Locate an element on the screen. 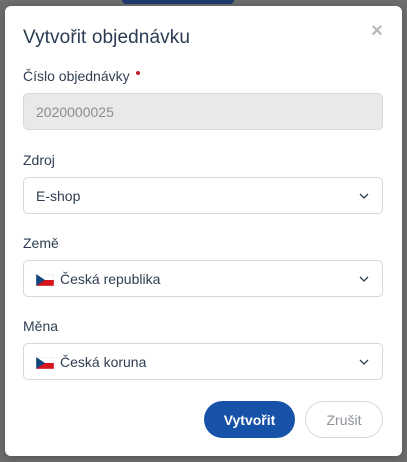 This screenshot has height=462, width=407. dialog-title: Vytvořit objednávku is located at coordinates (107, 37).